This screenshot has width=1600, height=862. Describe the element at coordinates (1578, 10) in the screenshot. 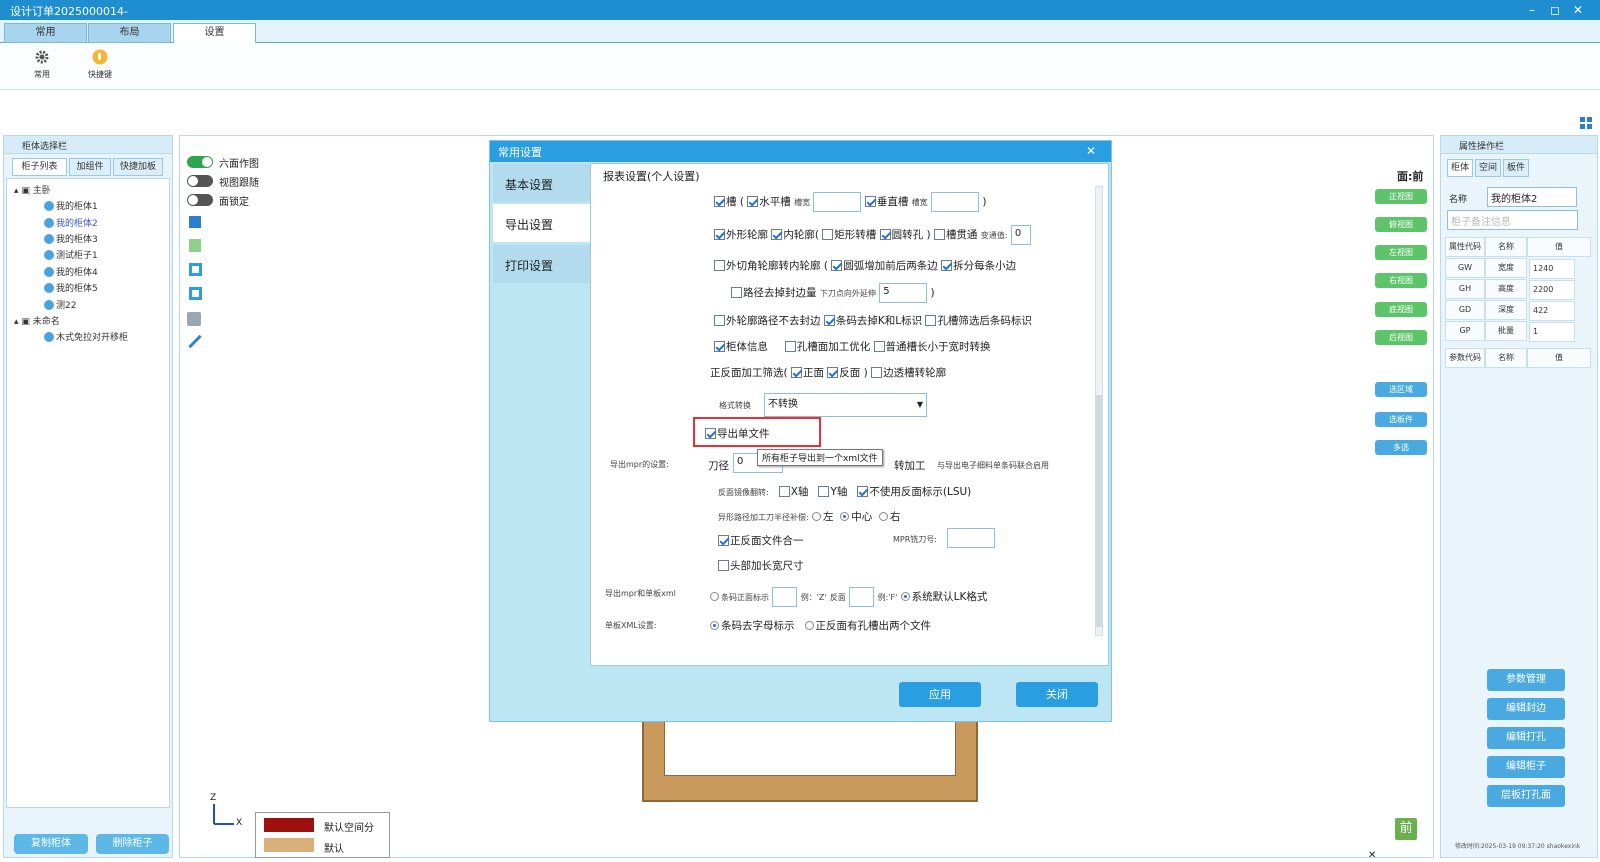

I see `close-window-button: ✕` at that location.